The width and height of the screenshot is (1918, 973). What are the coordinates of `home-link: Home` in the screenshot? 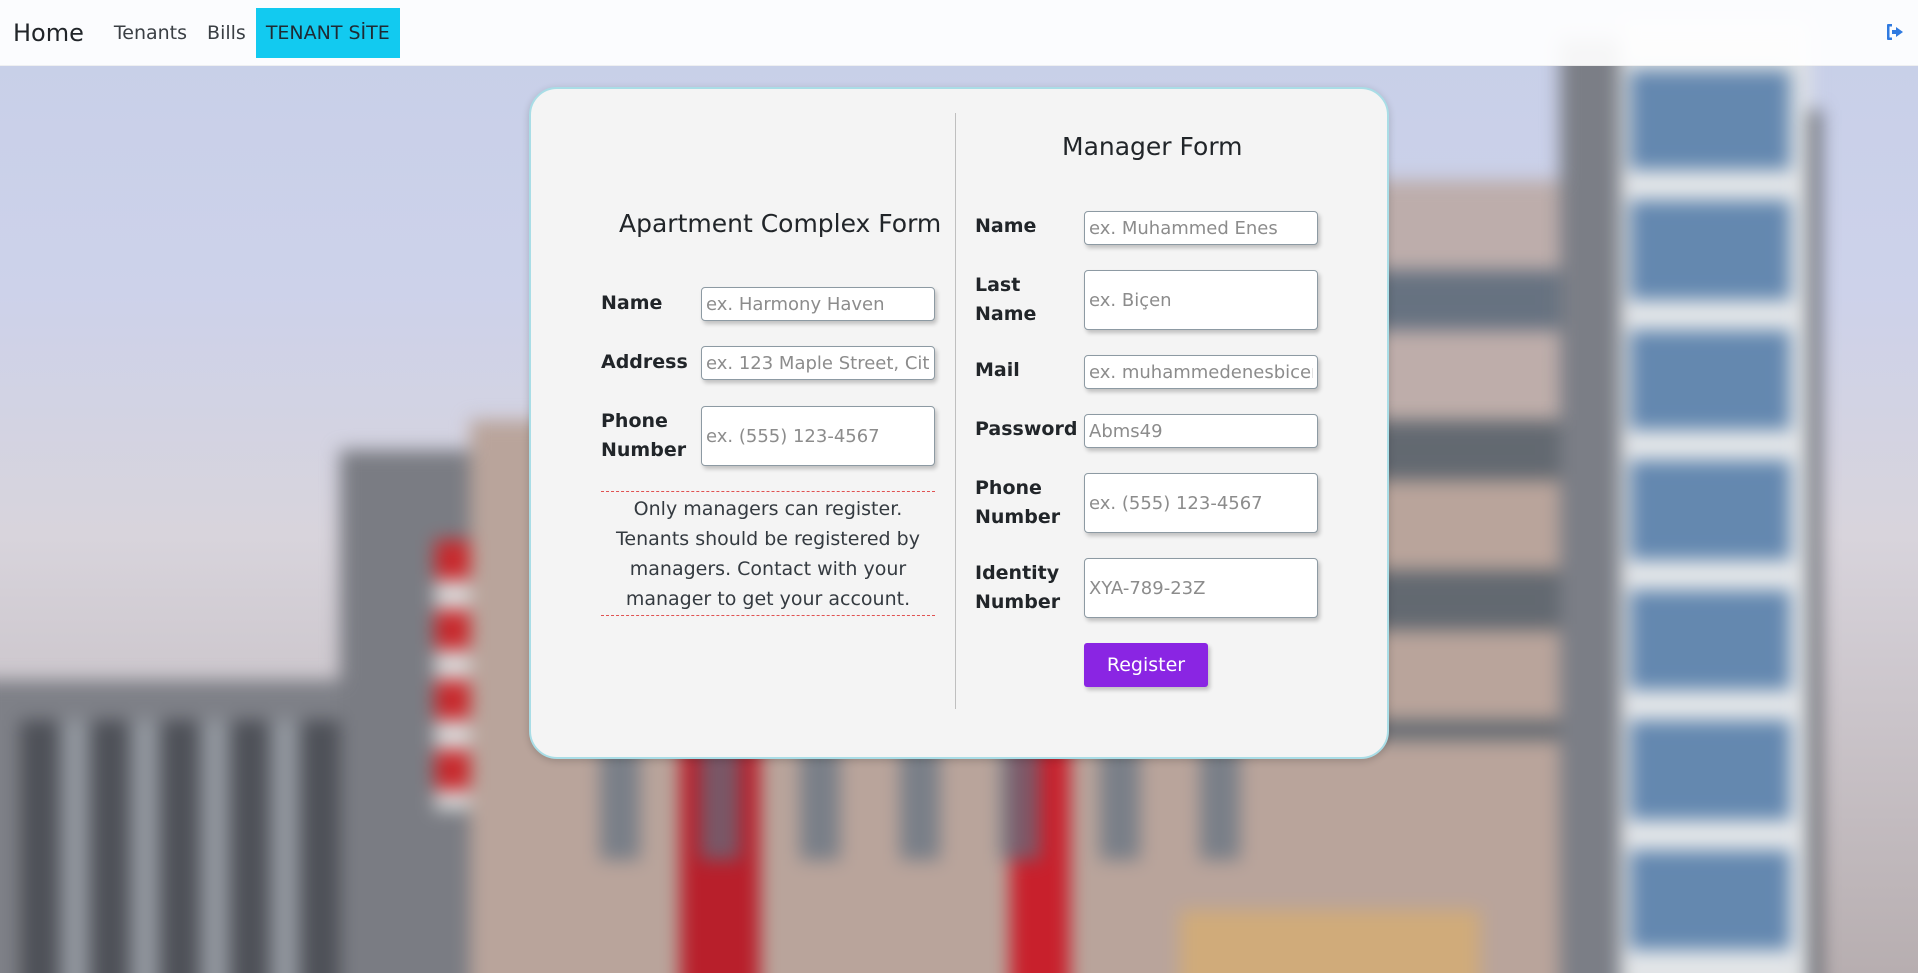 It's located at (48, 33).